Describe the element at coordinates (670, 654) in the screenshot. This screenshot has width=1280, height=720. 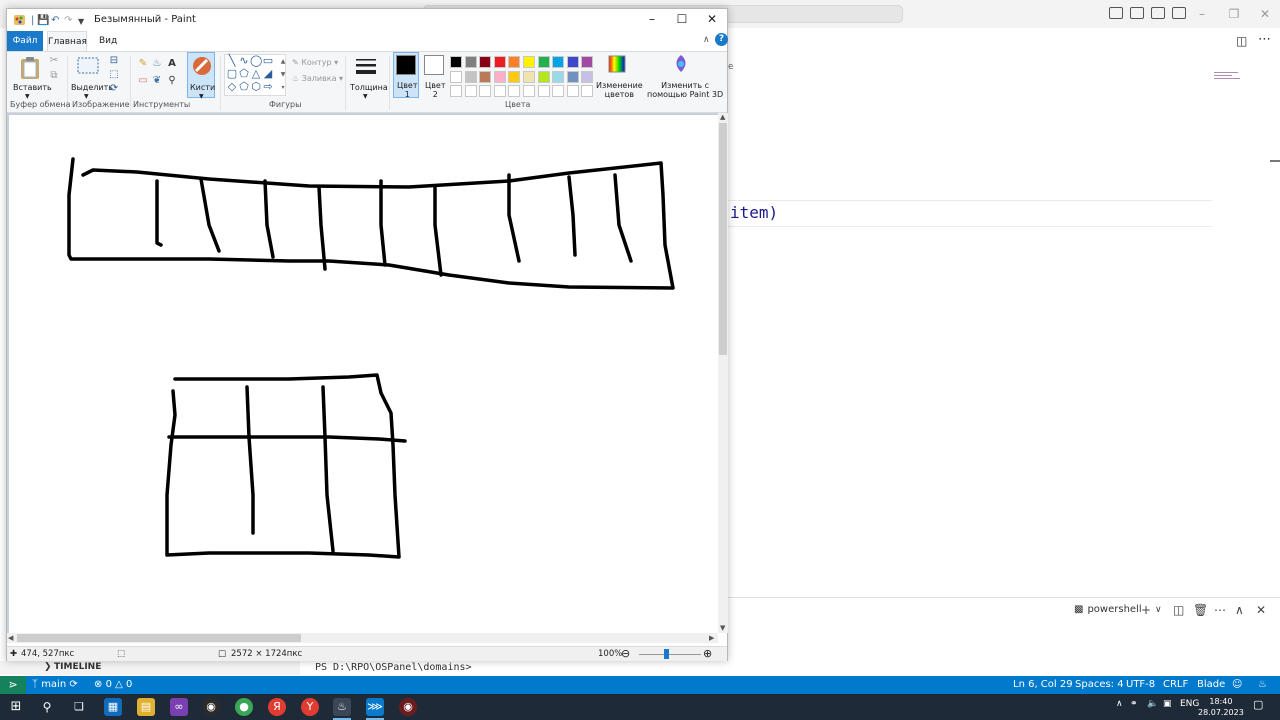
I see `zoom-slider` at that location.